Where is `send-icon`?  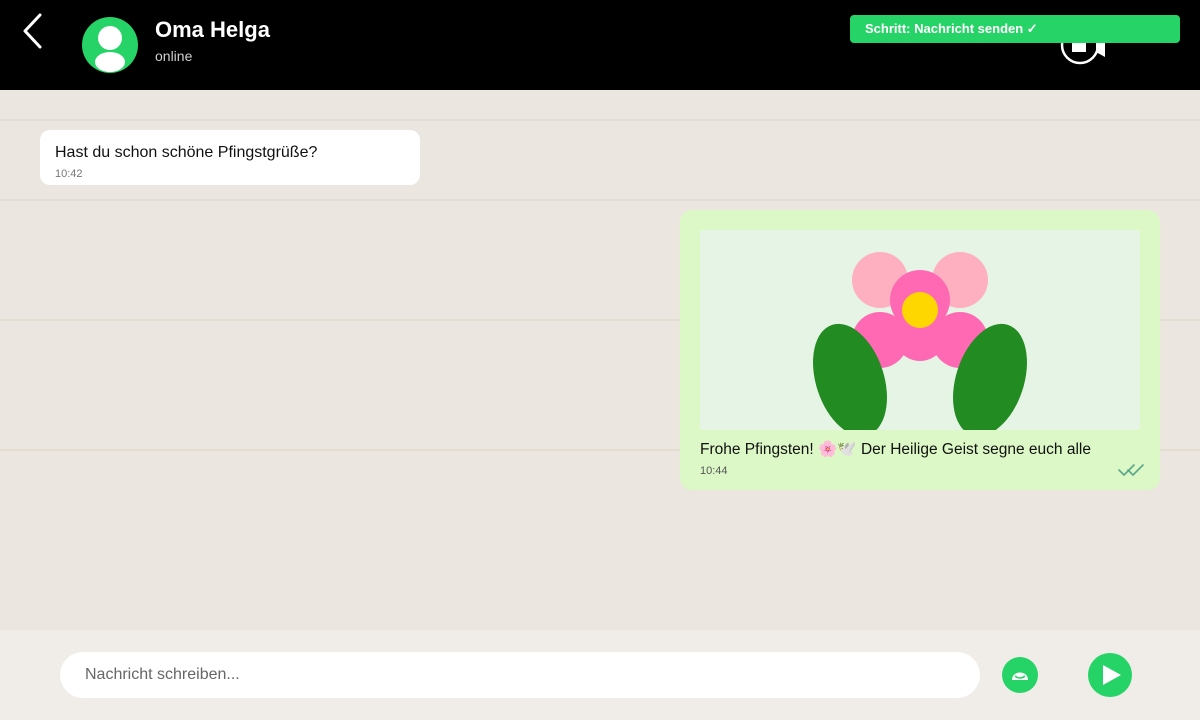
send-icon is located at coordinates (1112, 675).